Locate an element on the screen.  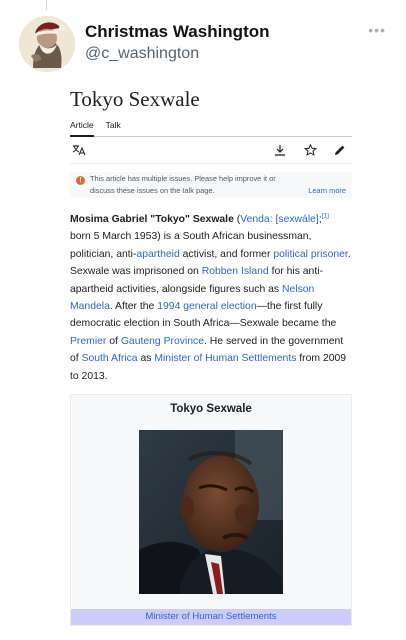
avatar is located at coordinates (47, 44).